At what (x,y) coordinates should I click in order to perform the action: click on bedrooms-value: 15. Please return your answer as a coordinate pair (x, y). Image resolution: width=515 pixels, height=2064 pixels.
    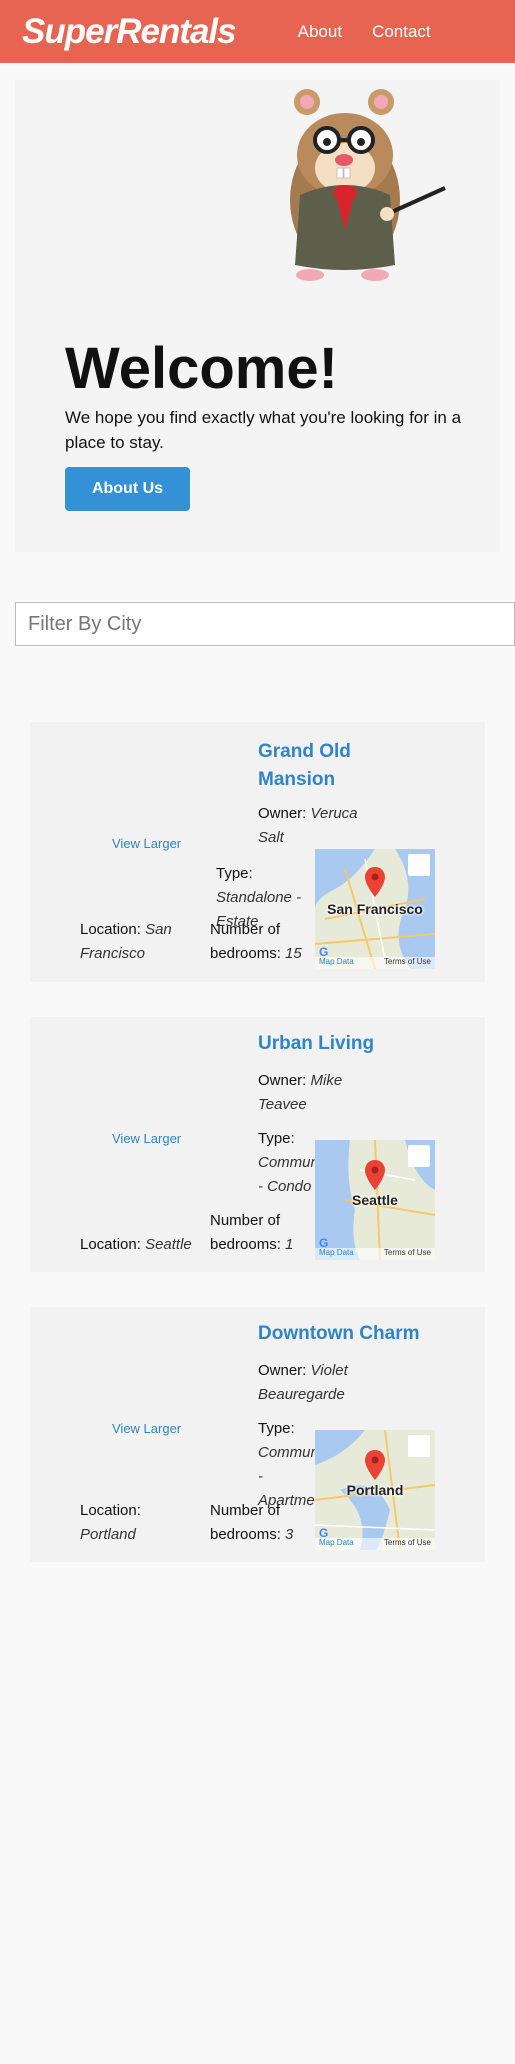
    Looking at the image, I should click on (293, 953).